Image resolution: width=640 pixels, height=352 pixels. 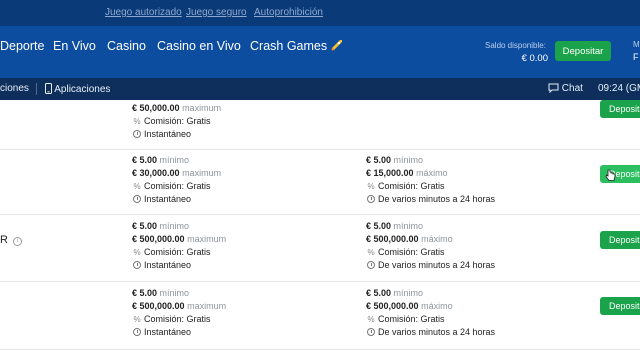 What do you see at coordinates (610, 175) in the screenshot?
I see `hand-cursor-icon` at bounding box center [610, 175].